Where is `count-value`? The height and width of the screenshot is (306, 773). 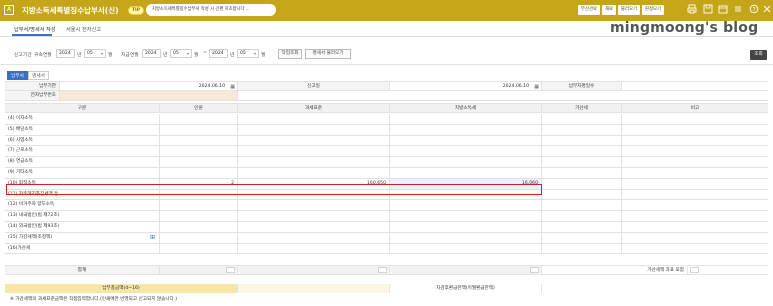 count-value is located at coordinates (695, 86).